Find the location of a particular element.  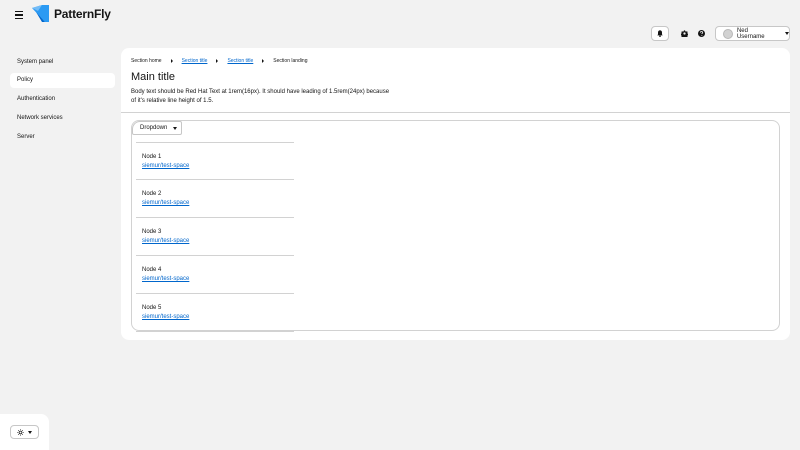

settings-button is located at coordinates (684, 33).